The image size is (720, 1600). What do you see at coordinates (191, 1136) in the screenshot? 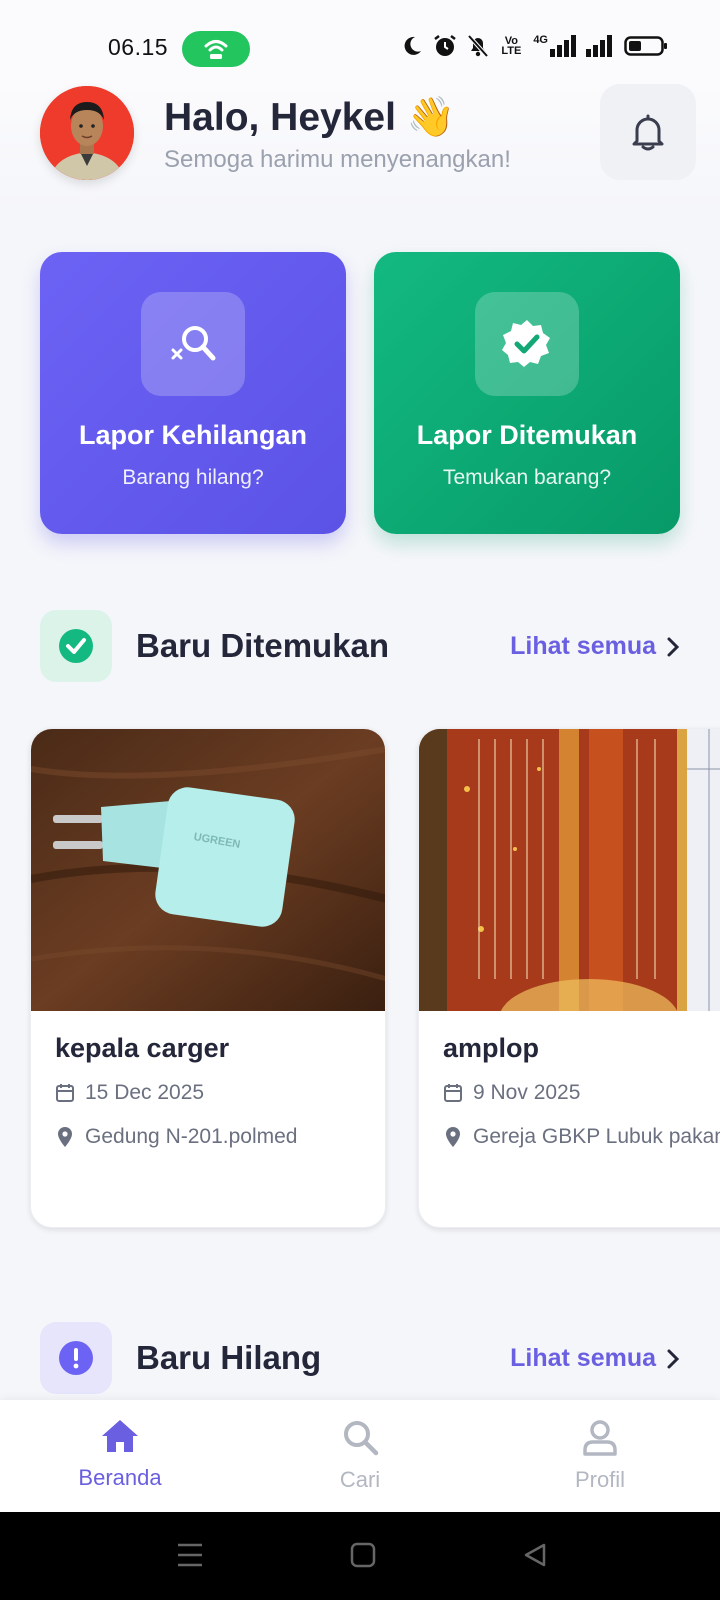
I see `item-location: Gedung N-201.polmed` at bounding box center [191, 1136].